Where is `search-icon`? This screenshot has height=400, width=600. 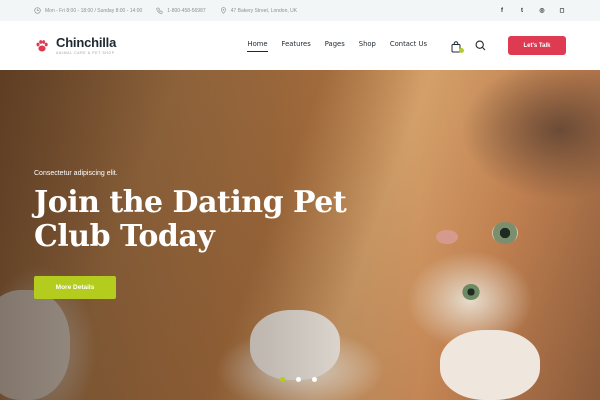 search-icon is located at coordinates (480, 45).